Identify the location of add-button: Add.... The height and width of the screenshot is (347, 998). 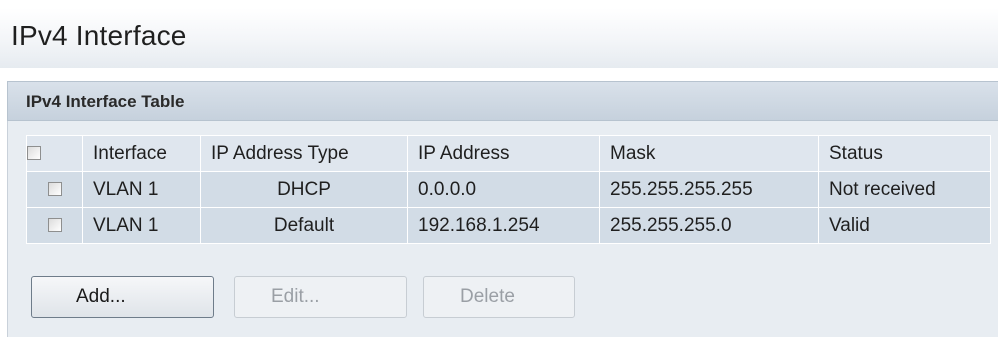
(122, 297).